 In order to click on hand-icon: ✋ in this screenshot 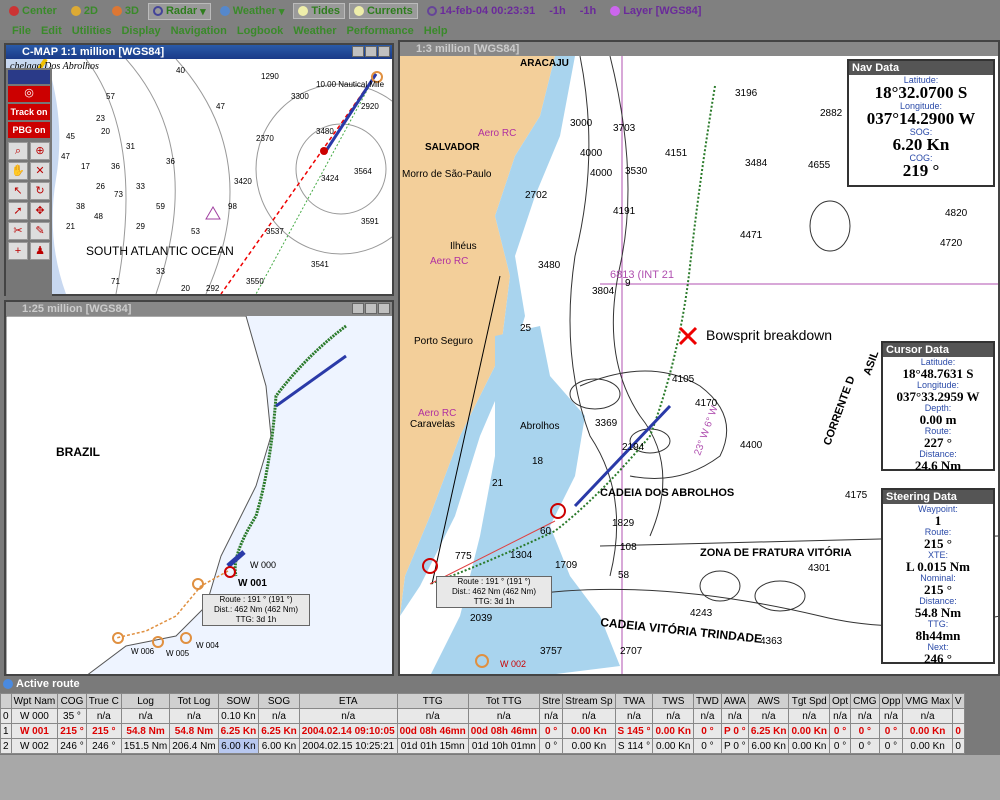, I will do `click(18, 171)`.